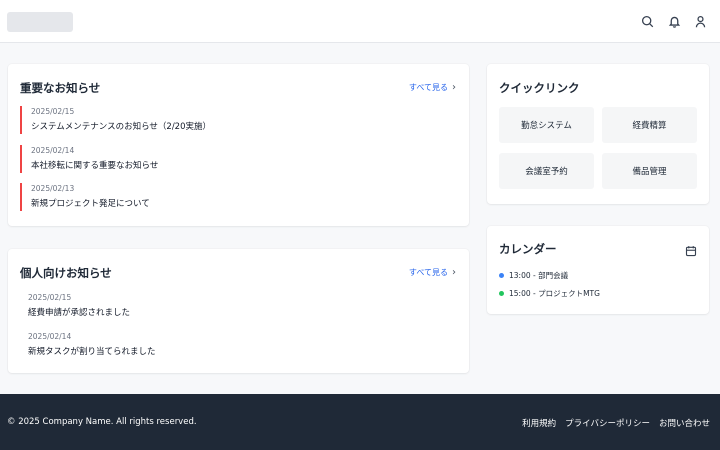 This screenshot has width=720, height=450. What do you see at coordinates (79, 313) in the screenshot?
I see `notice-title: 経費申請が承認されました` at bounding box center [79, 313].